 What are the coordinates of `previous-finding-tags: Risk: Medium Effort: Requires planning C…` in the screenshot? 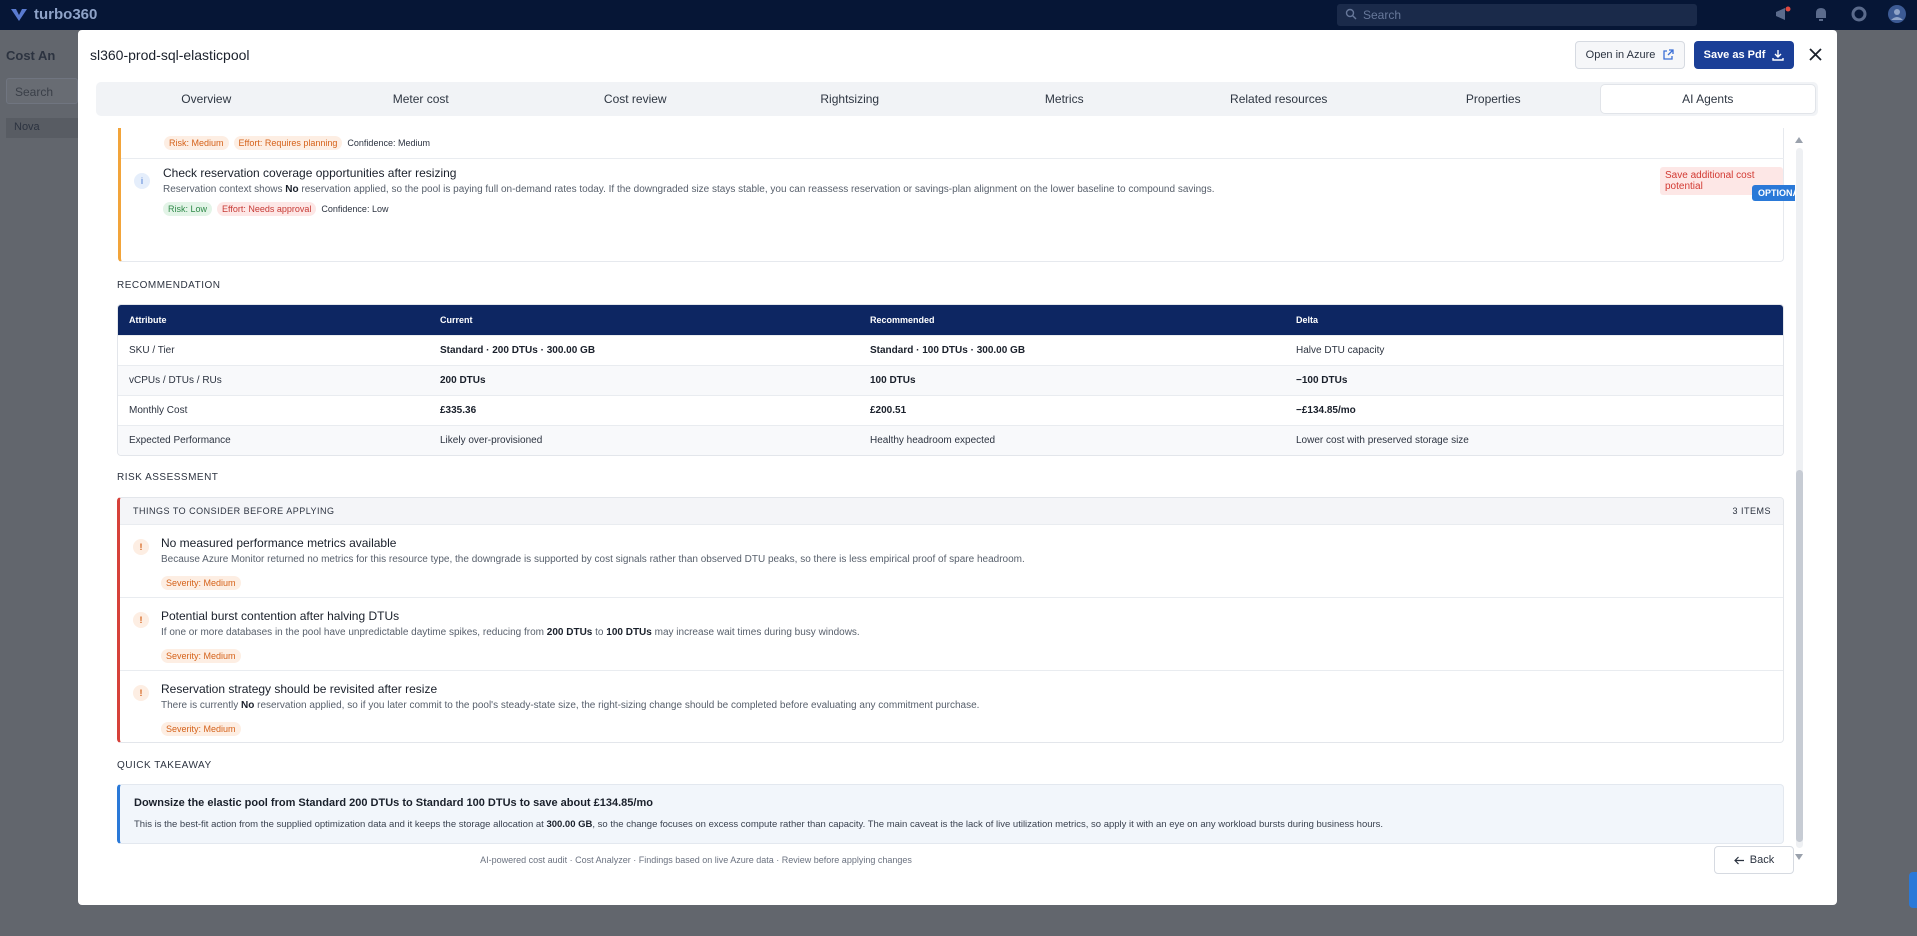 It's located at (297, 143).